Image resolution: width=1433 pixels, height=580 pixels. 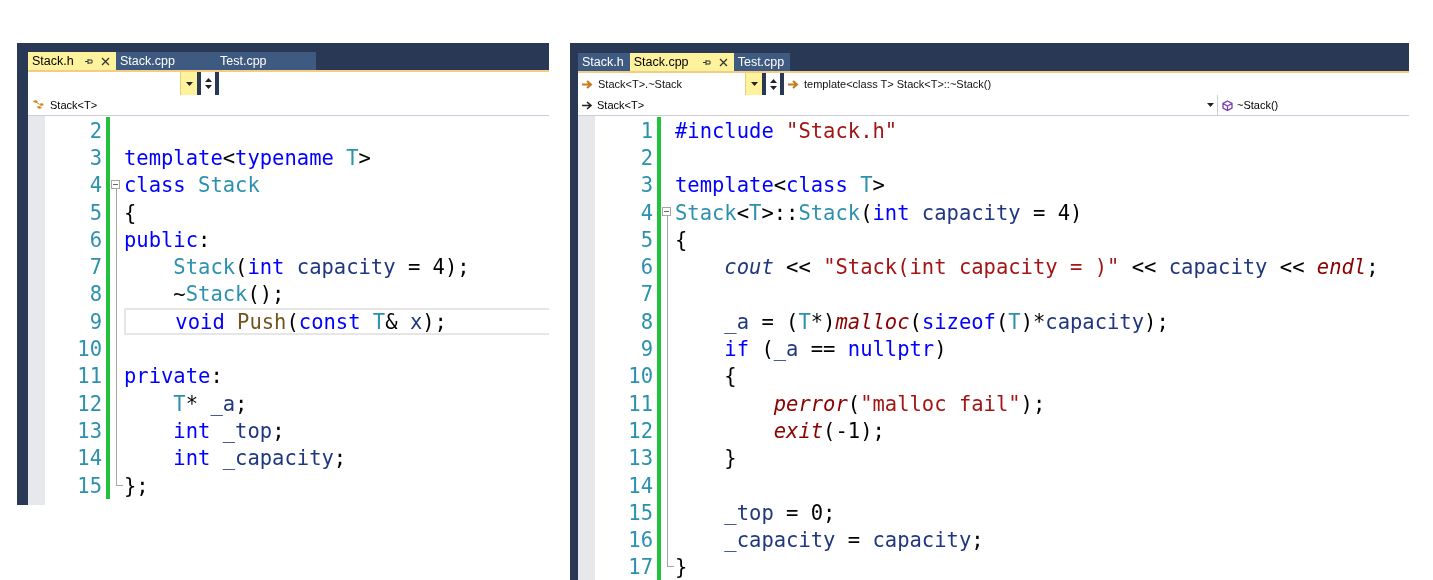 I want to click on code-line: int _top;, so click(x=228, y=430).